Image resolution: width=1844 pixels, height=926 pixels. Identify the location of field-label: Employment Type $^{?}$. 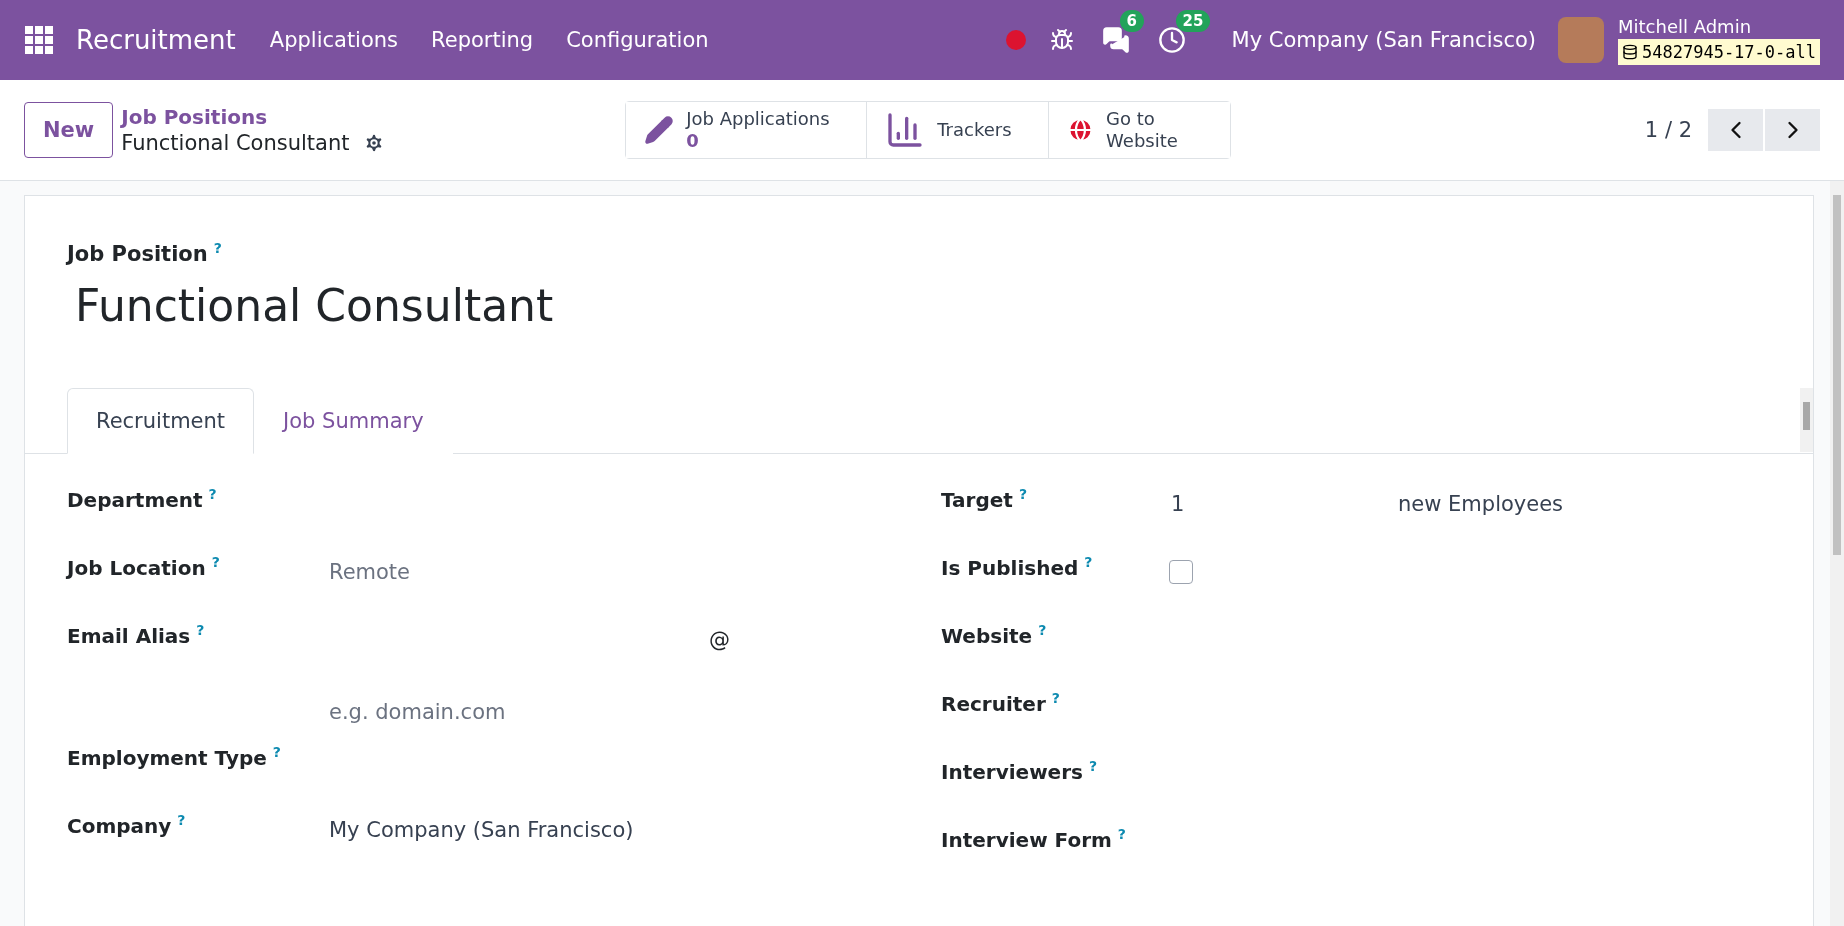
(174, 757).